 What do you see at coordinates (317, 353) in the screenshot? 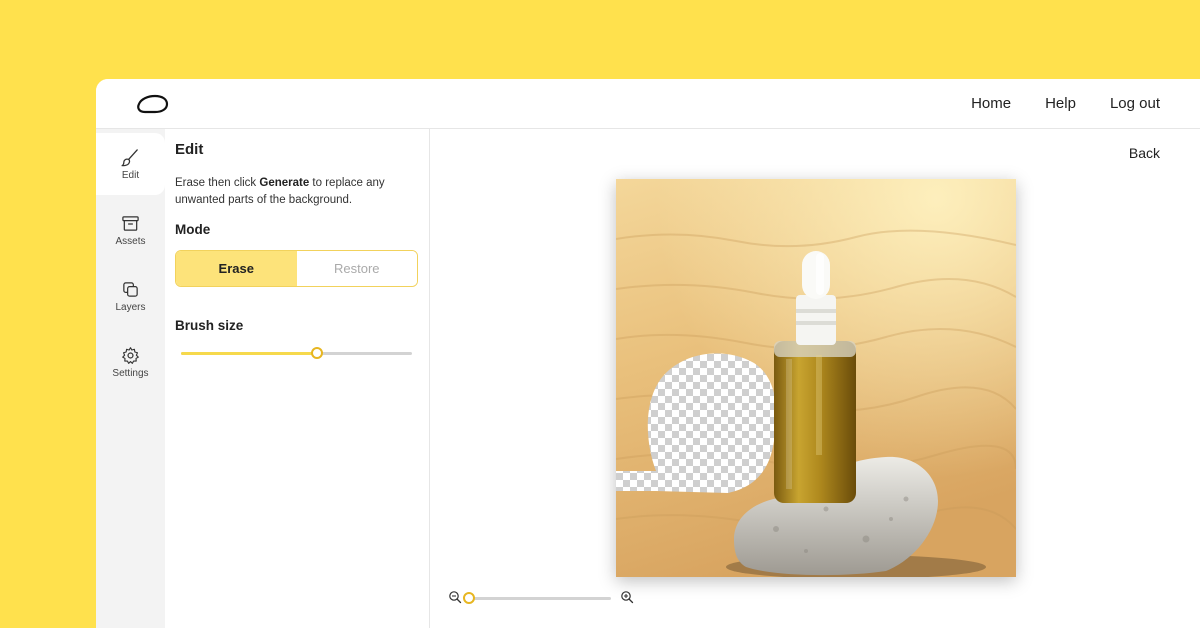
I see `brush-size-thumb` at bounding box center [317, 353].